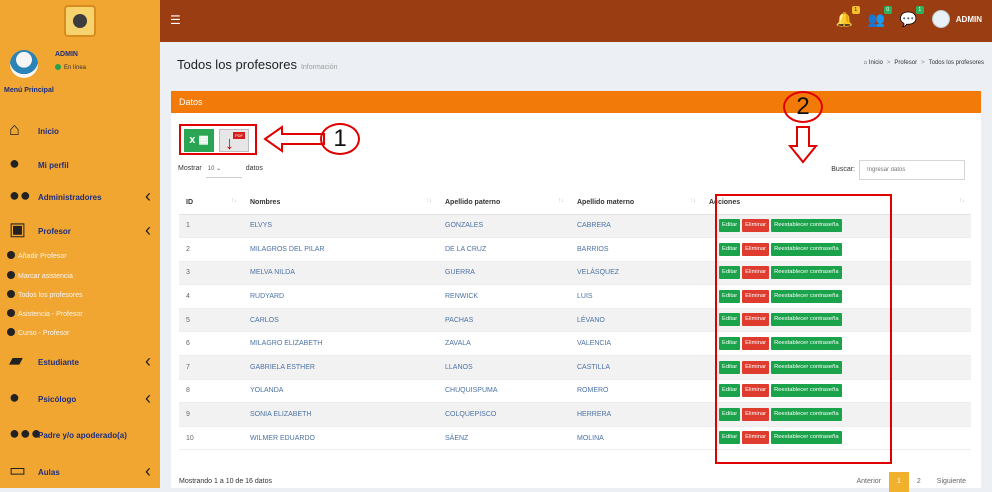  Describe the element at coordinates (868, 482) in the screenshot. I see `pagination-previous: Anterior` at that location.